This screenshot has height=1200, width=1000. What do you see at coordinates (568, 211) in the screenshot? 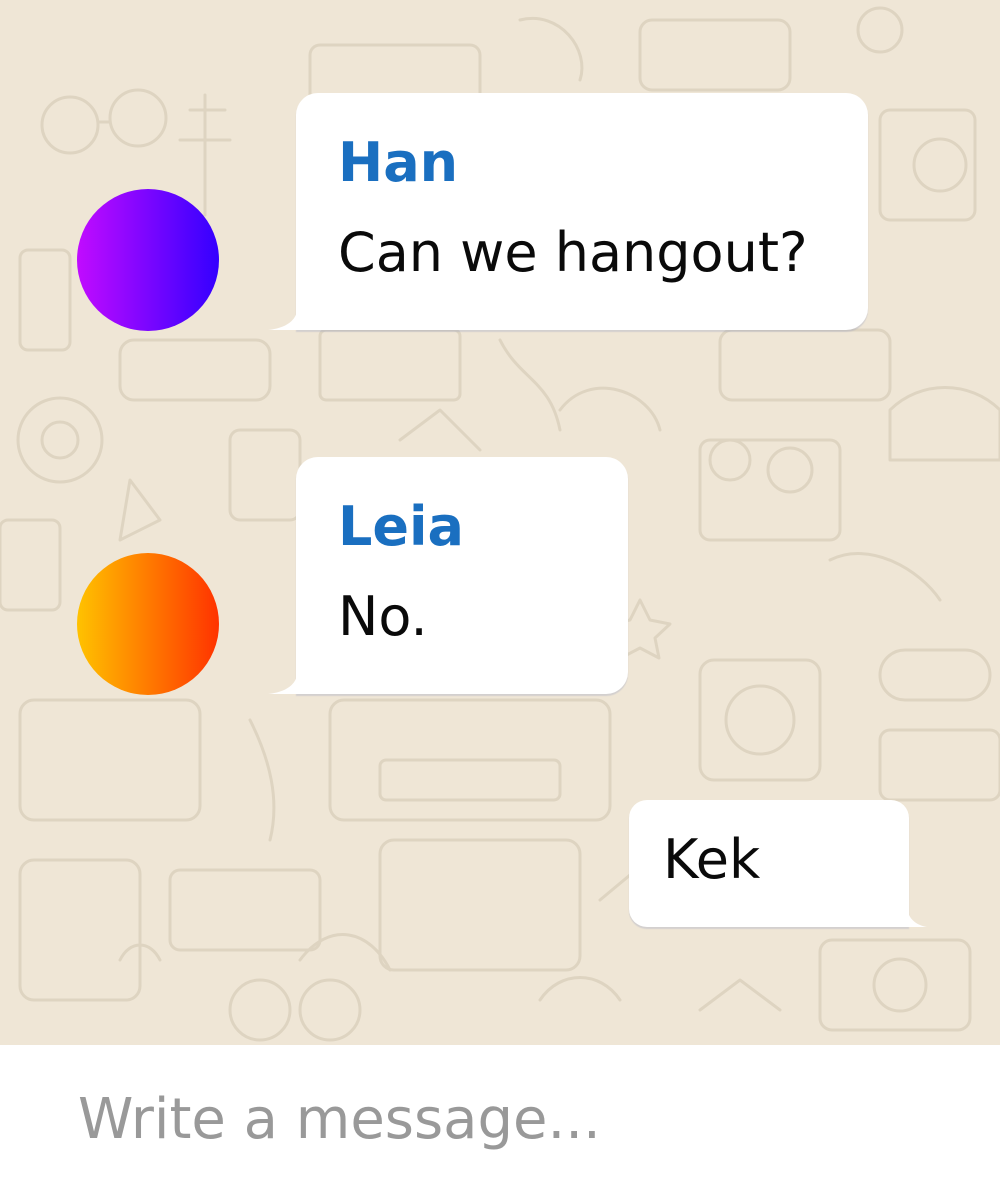
I see `message-bubble-han: Han Can we hangout?` at bounding box center [568, 211].